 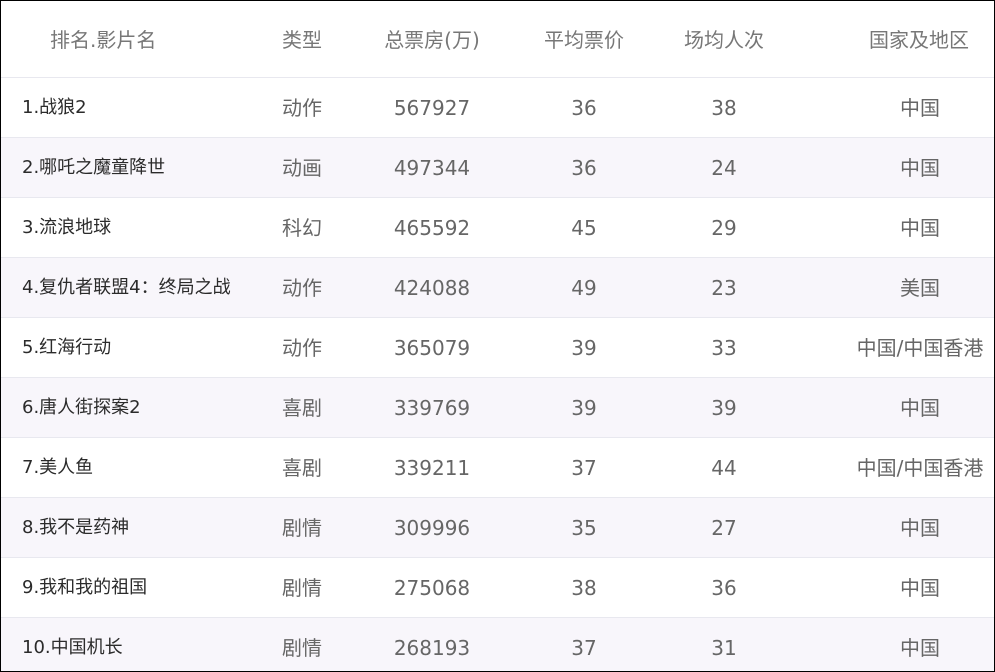 What do you see at coordinates (302, 40) in the screenshot?
I see `header-genre: 类型` at bounding box center [302, 40].